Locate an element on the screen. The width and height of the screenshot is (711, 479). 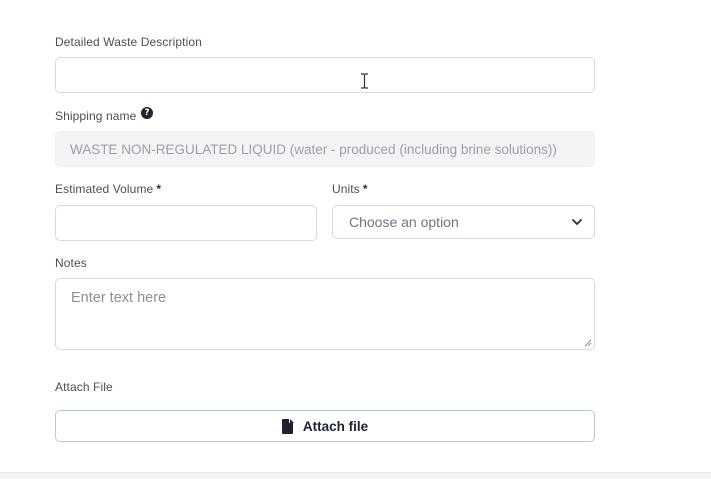
attach-file-button: Attach file is located at coordinates (325, 426).